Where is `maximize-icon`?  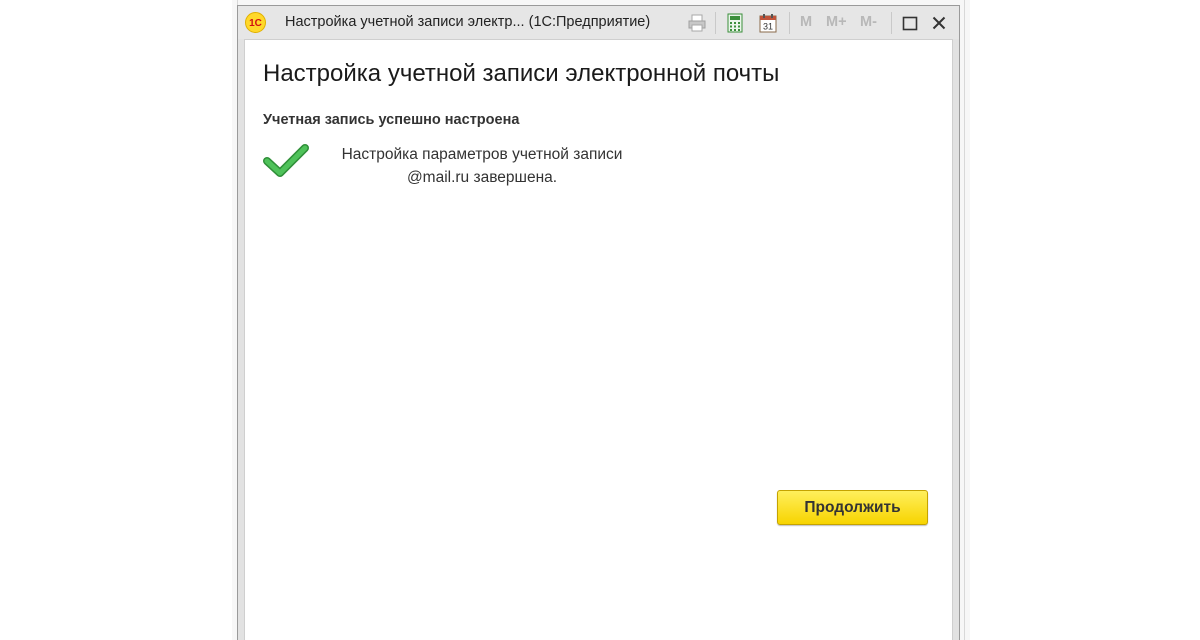 maximize-icon is located at coordinates (910, 23).